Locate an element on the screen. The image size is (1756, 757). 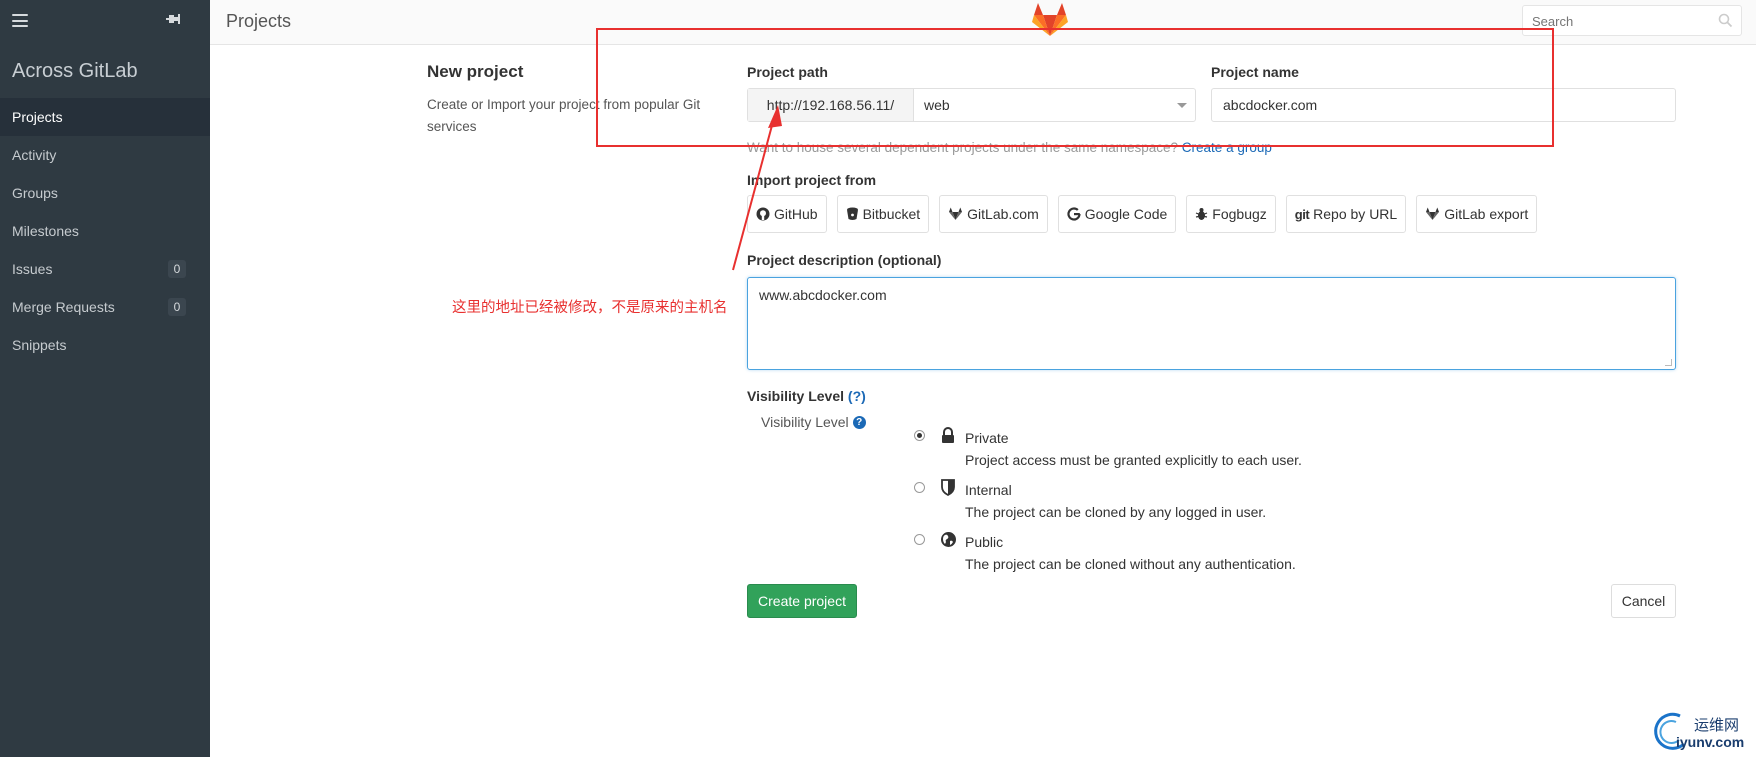
import-fogbugz-button: Fogbugz is located at coordinates (1231, 214).